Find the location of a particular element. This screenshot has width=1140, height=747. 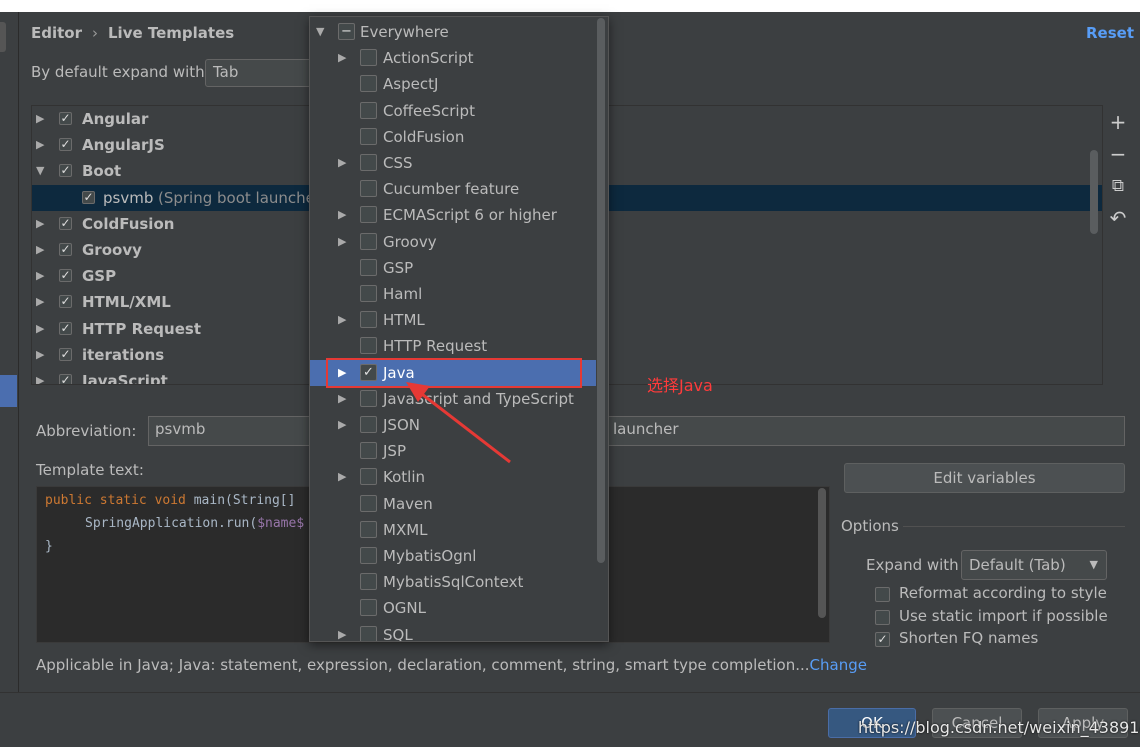

sidebar-selected-item is located at coordinates (8, 391).